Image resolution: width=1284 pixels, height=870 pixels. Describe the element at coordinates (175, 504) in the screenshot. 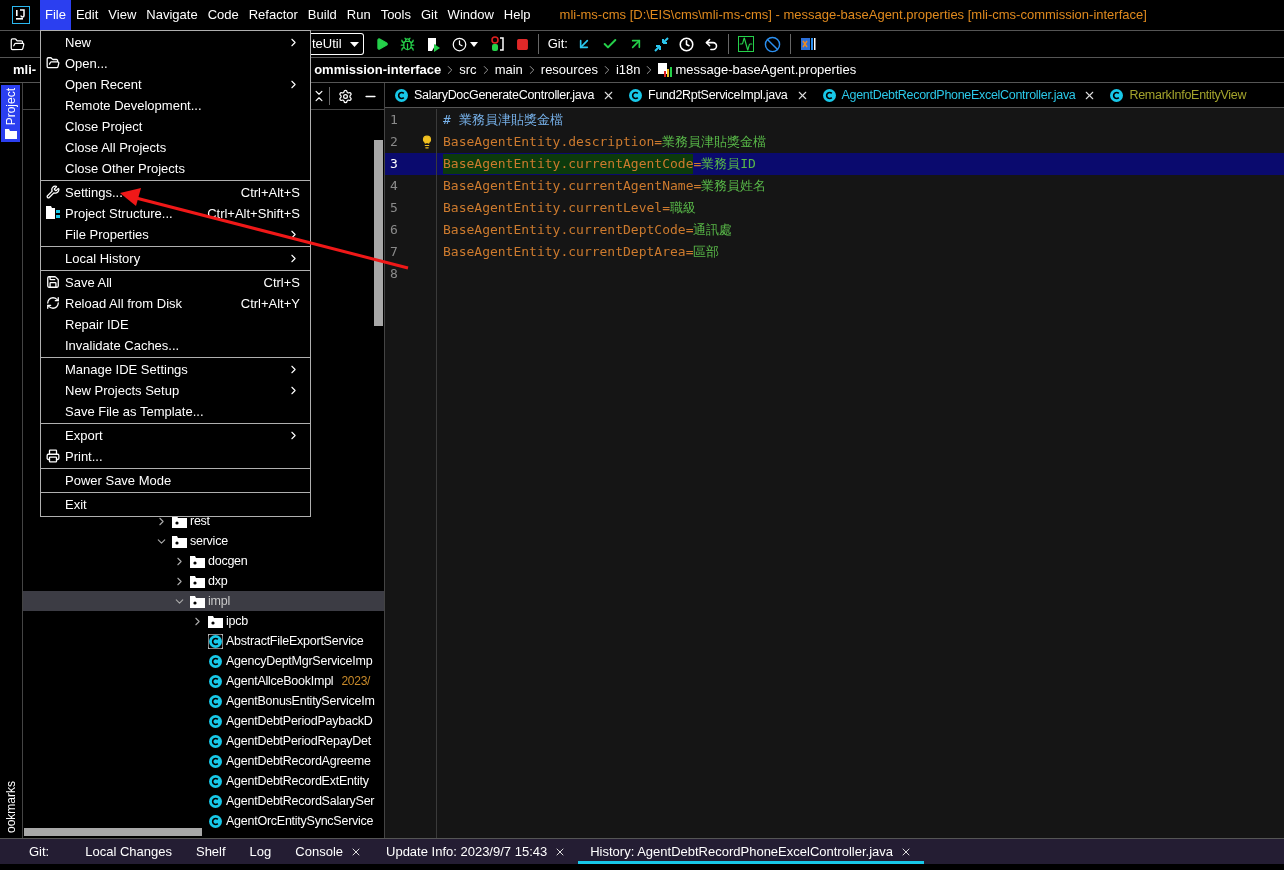

I see `menu-item: Exit` at that location.